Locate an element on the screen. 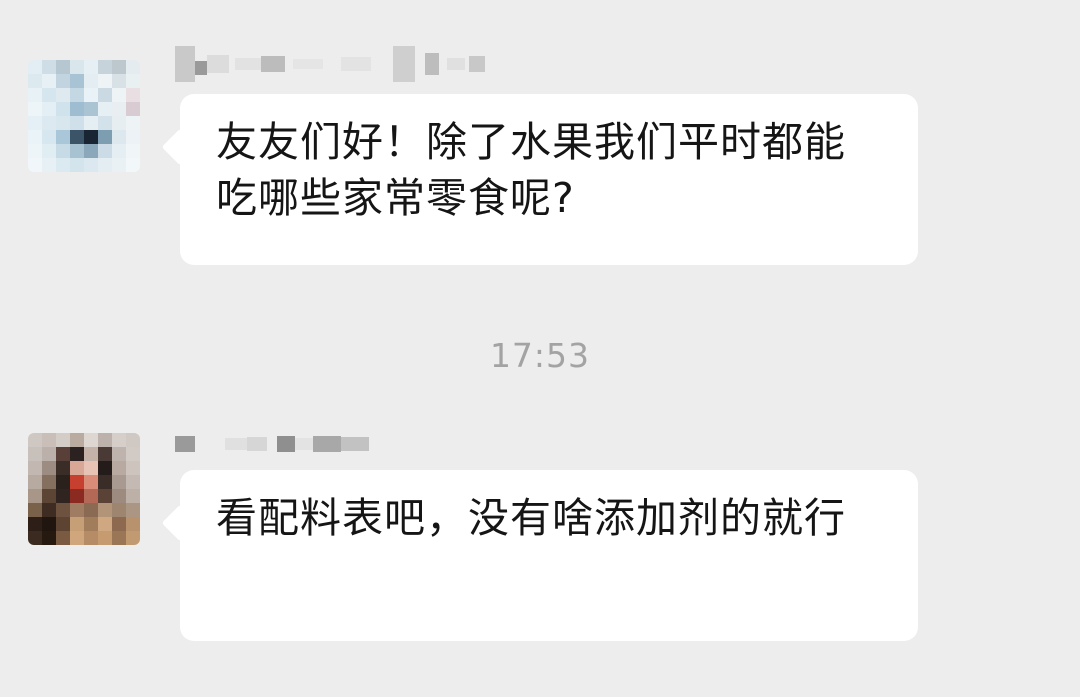  message-text: 友友们好！除了水果我们平时都能吃哪些家常零食呢? is located at coordinates (531, 170).